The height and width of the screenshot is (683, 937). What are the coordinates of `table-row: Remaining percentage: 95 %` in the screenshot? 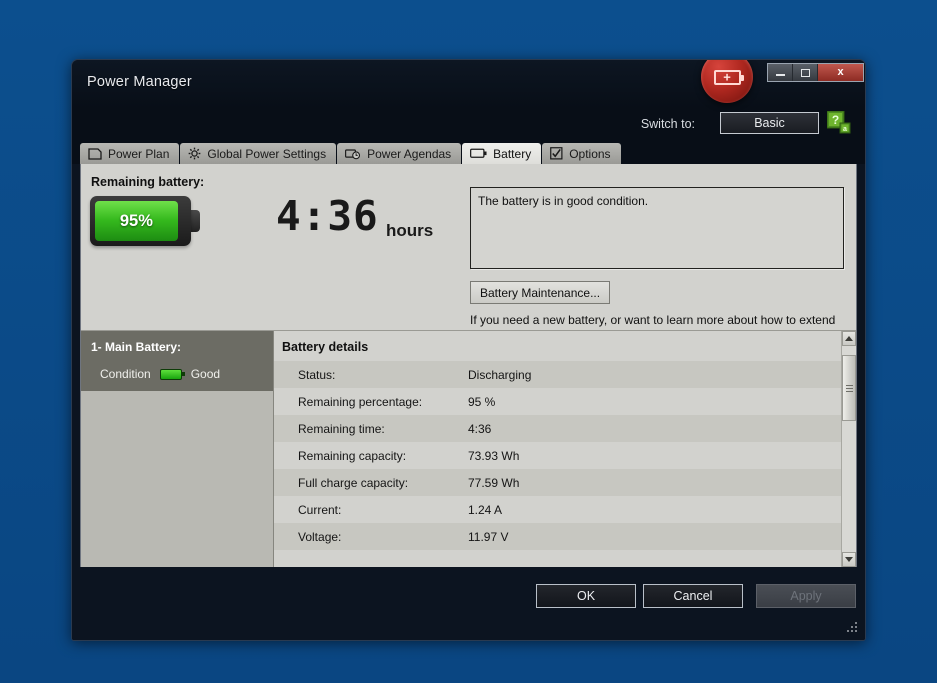 It's located at (565, 401).